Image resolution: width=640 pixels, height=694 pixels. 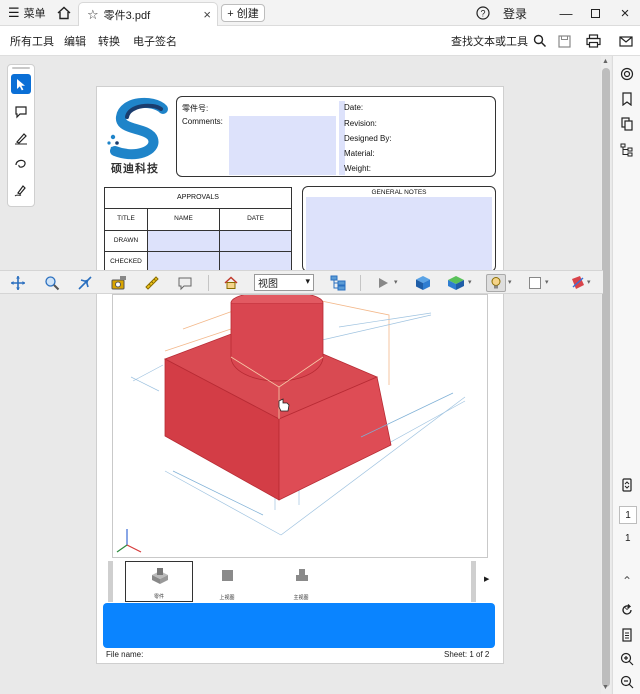 I want to click on draw-tool-button, so click(x=21, y=164).